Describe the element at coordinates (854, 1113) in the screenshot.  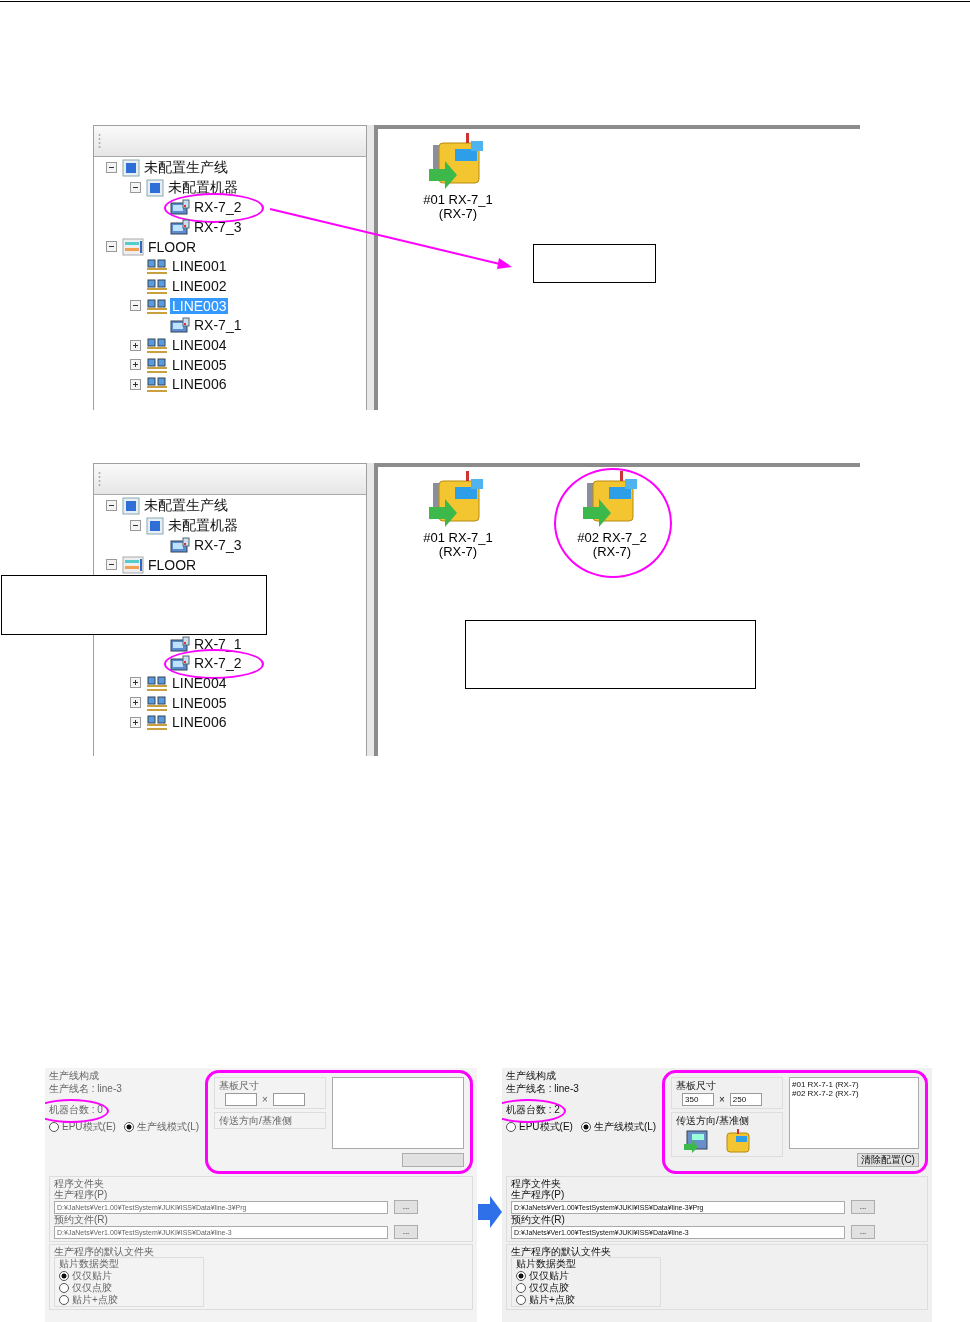
I see `machine-list: #01 RX-7-1 (RX-7) #02 RX-7-2 (RX-7)` at that location.